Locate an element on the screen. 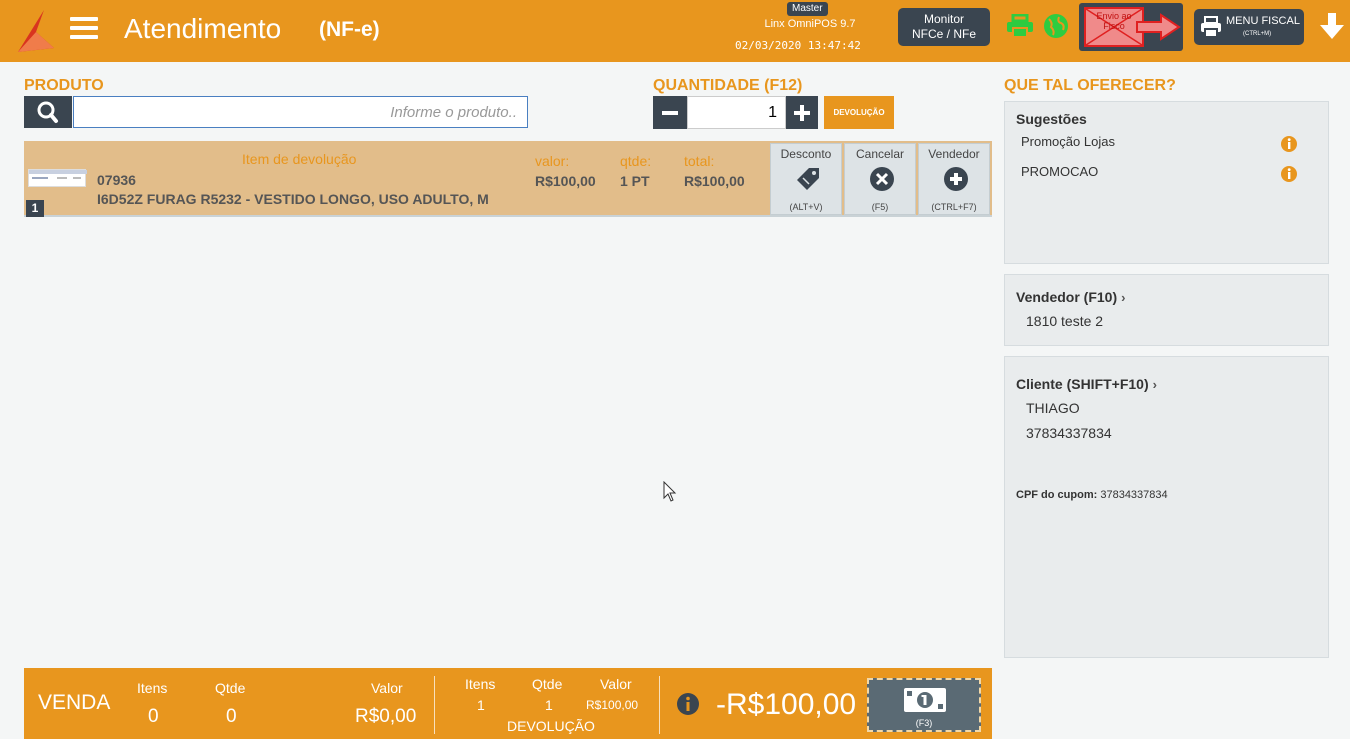 The height and width of the screenshot is (739, 1350). sugestoes-title: Sugestões is located at coordinates (1051, 119).